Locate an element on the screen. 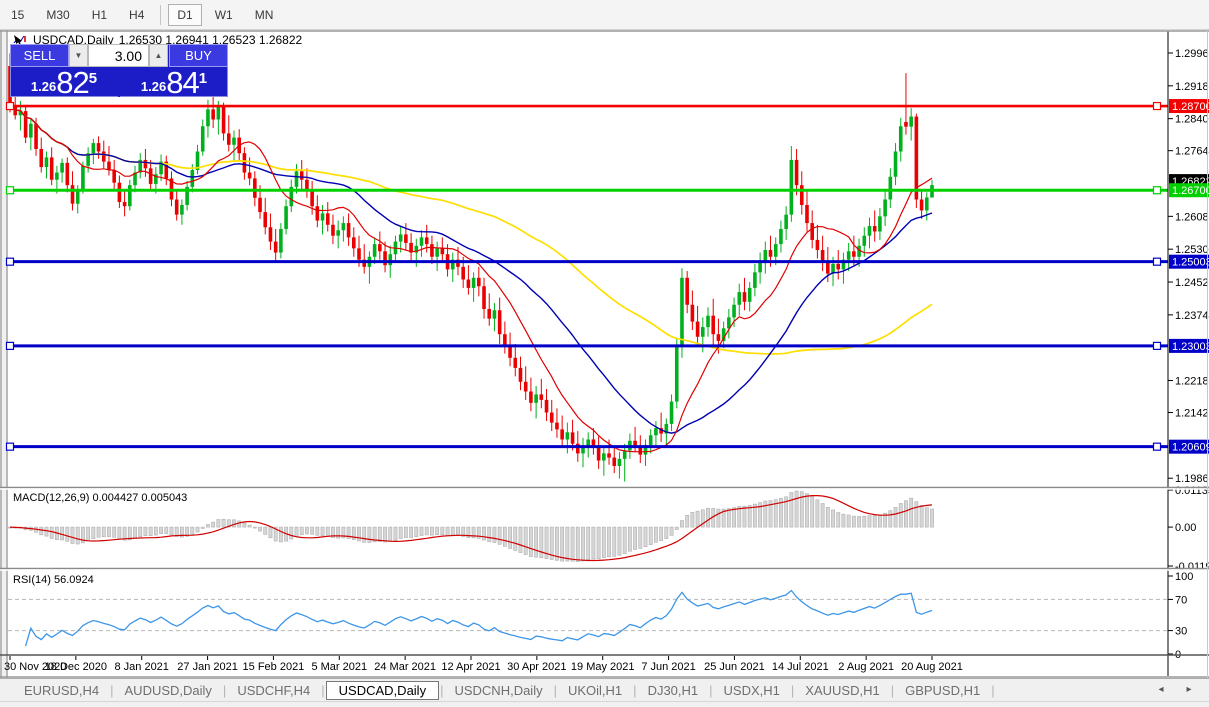  volume-input: 3.00 is located at coordinates (118, 55).